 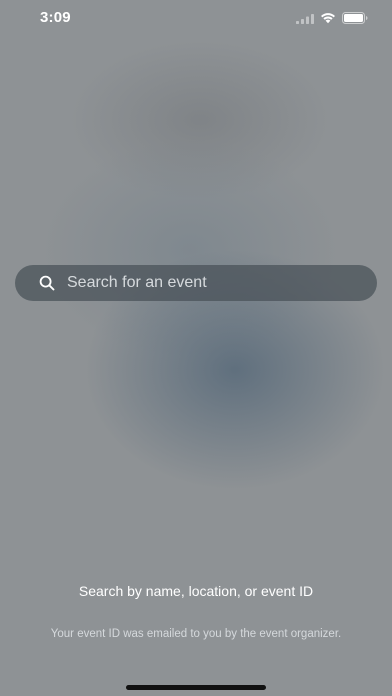 What do you see at coordinates (47, 283) in the screenshot?
I see `search-icon` at bounding box center [47, 283].